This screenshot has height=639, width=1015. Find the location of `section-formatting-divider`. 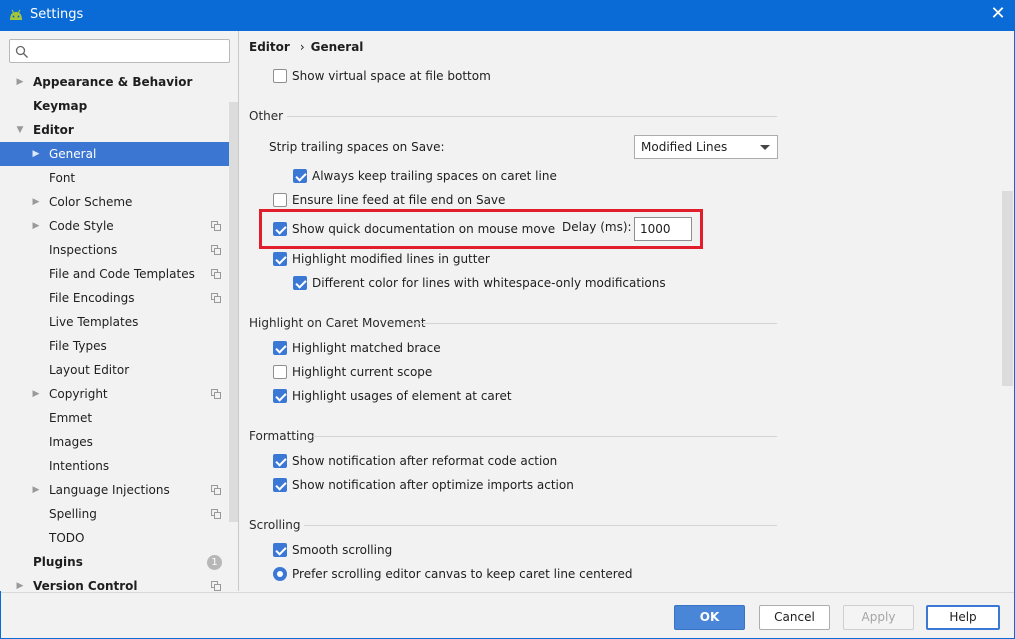

section-formatting-divider is located at coordinates (545, 436).